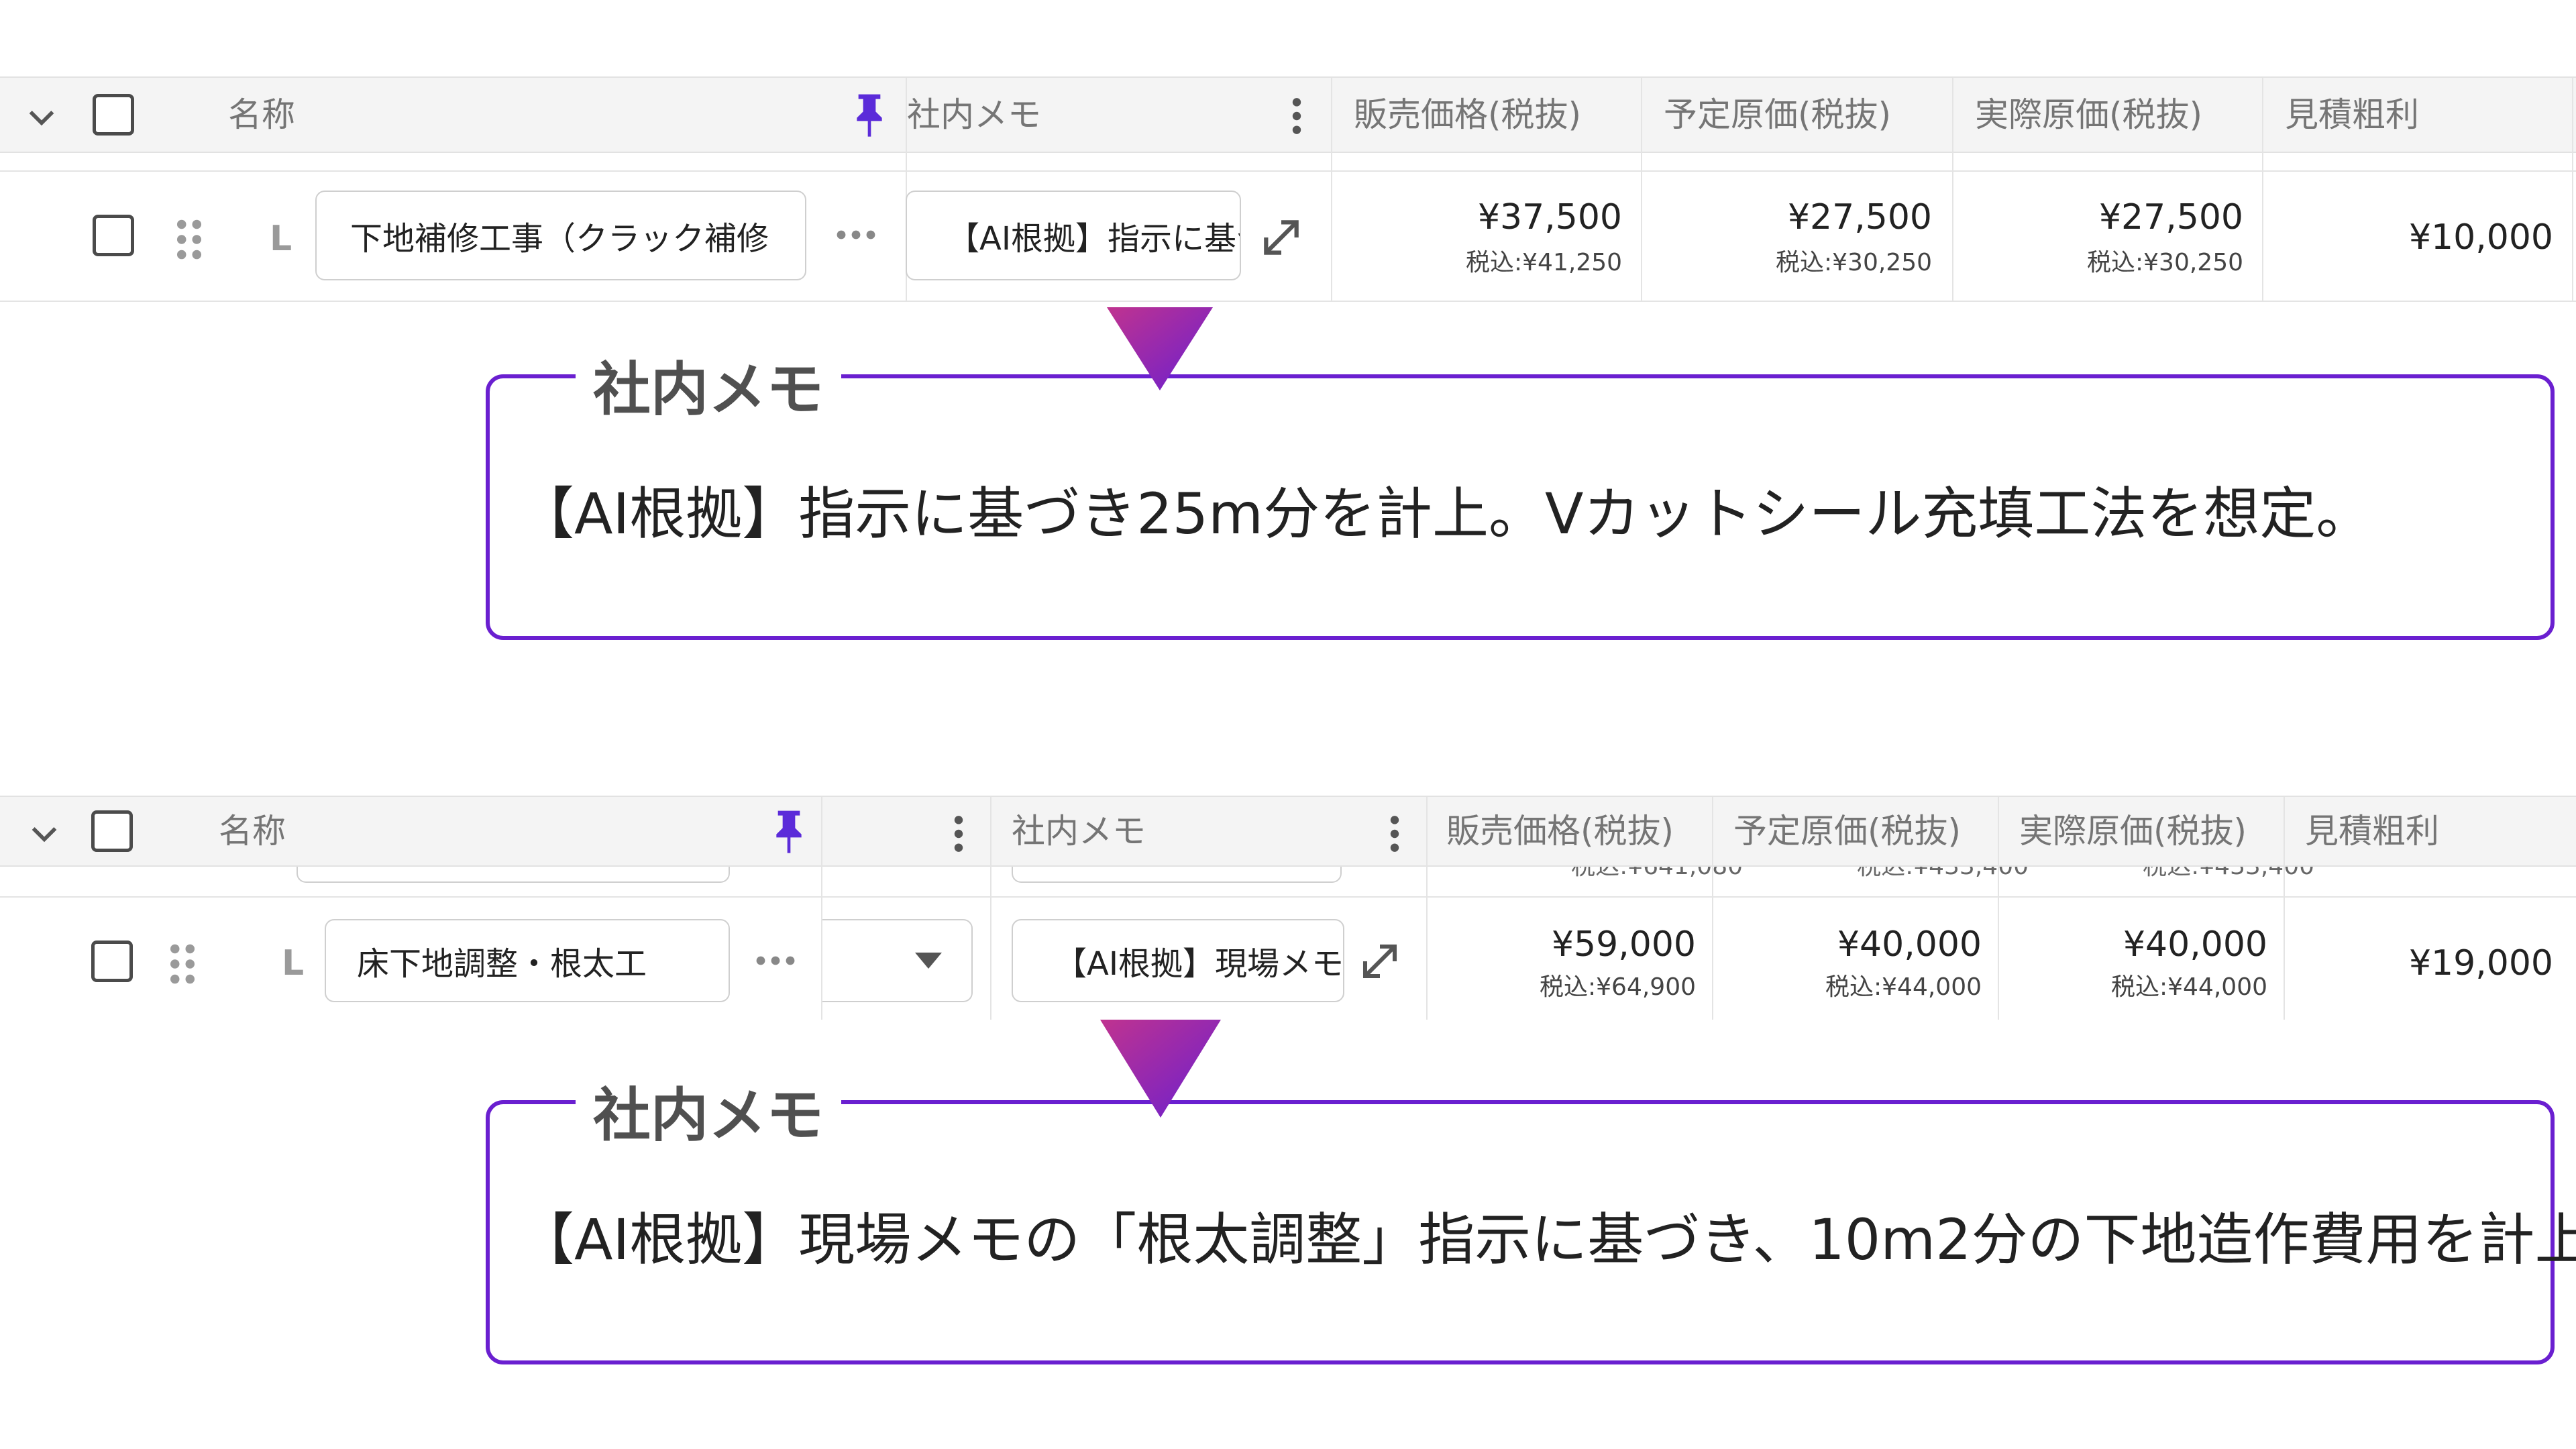 The width and height of the screenshot is (2576, 1449). I want to click on name-input-value: 下地補修工事（クラック補修, so click(559, 239).